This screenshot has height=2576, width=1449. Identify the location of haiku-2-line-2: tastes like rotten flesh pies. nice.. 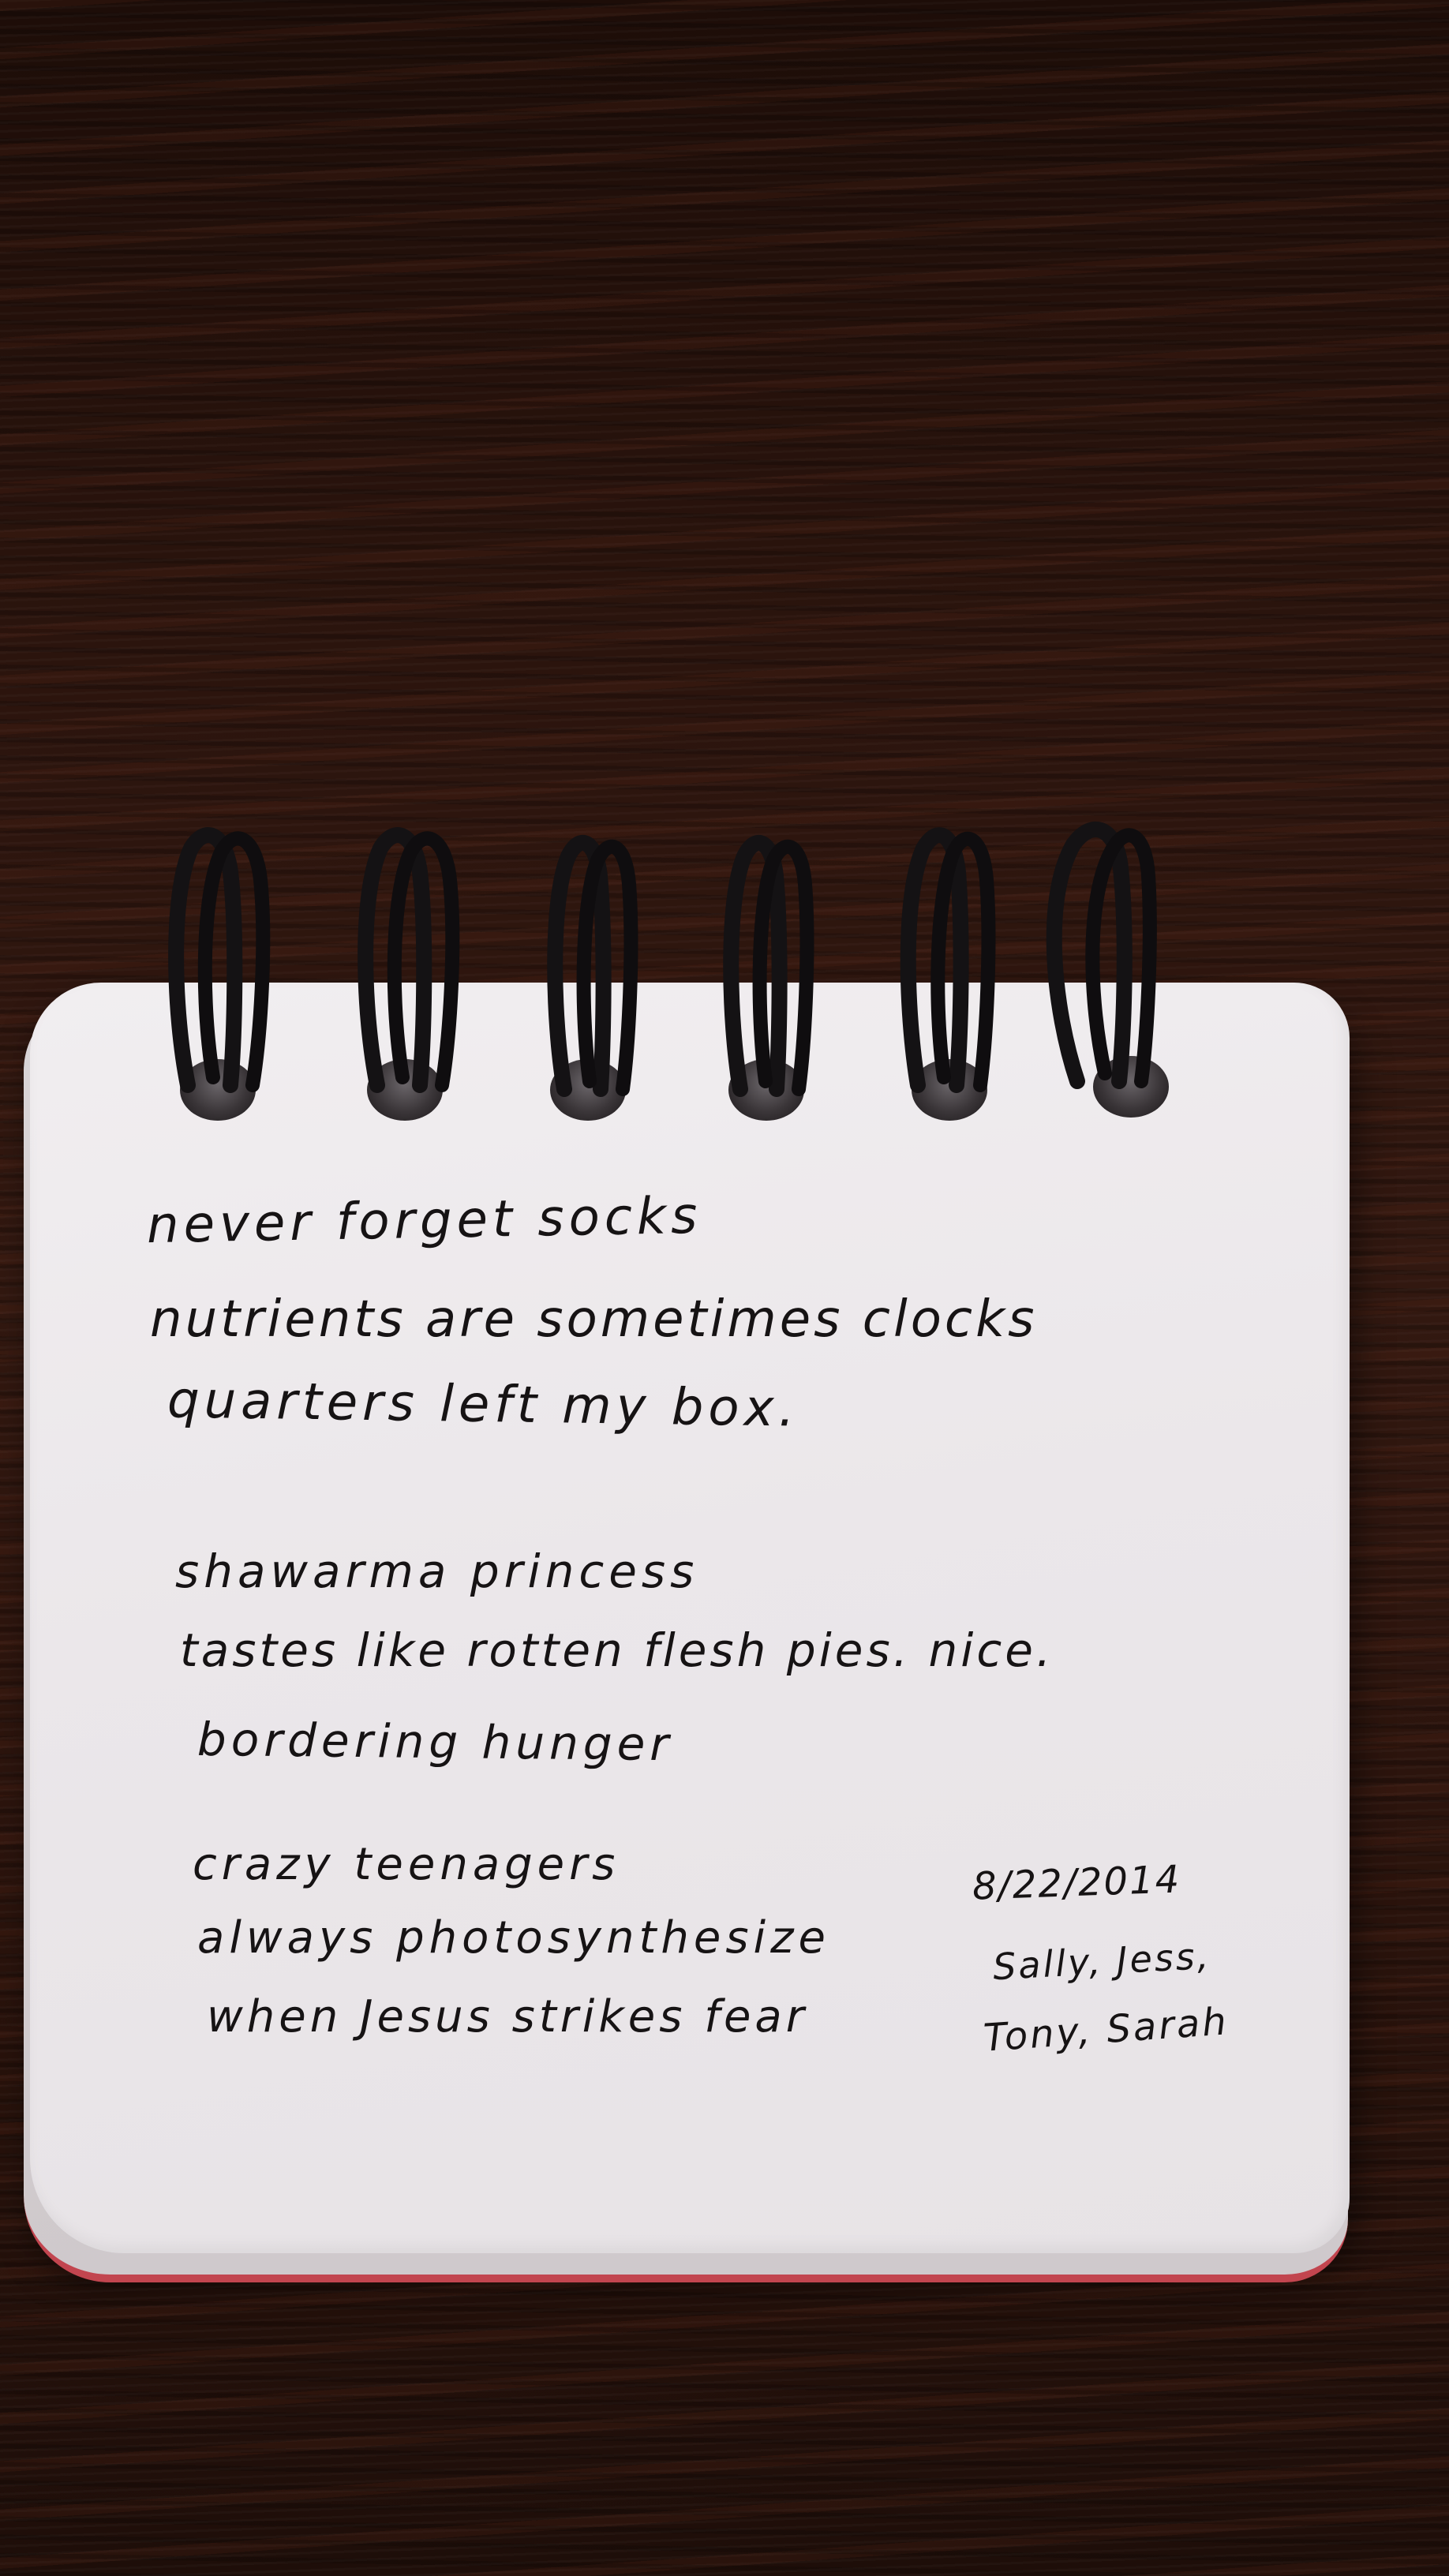
(617, 1650).